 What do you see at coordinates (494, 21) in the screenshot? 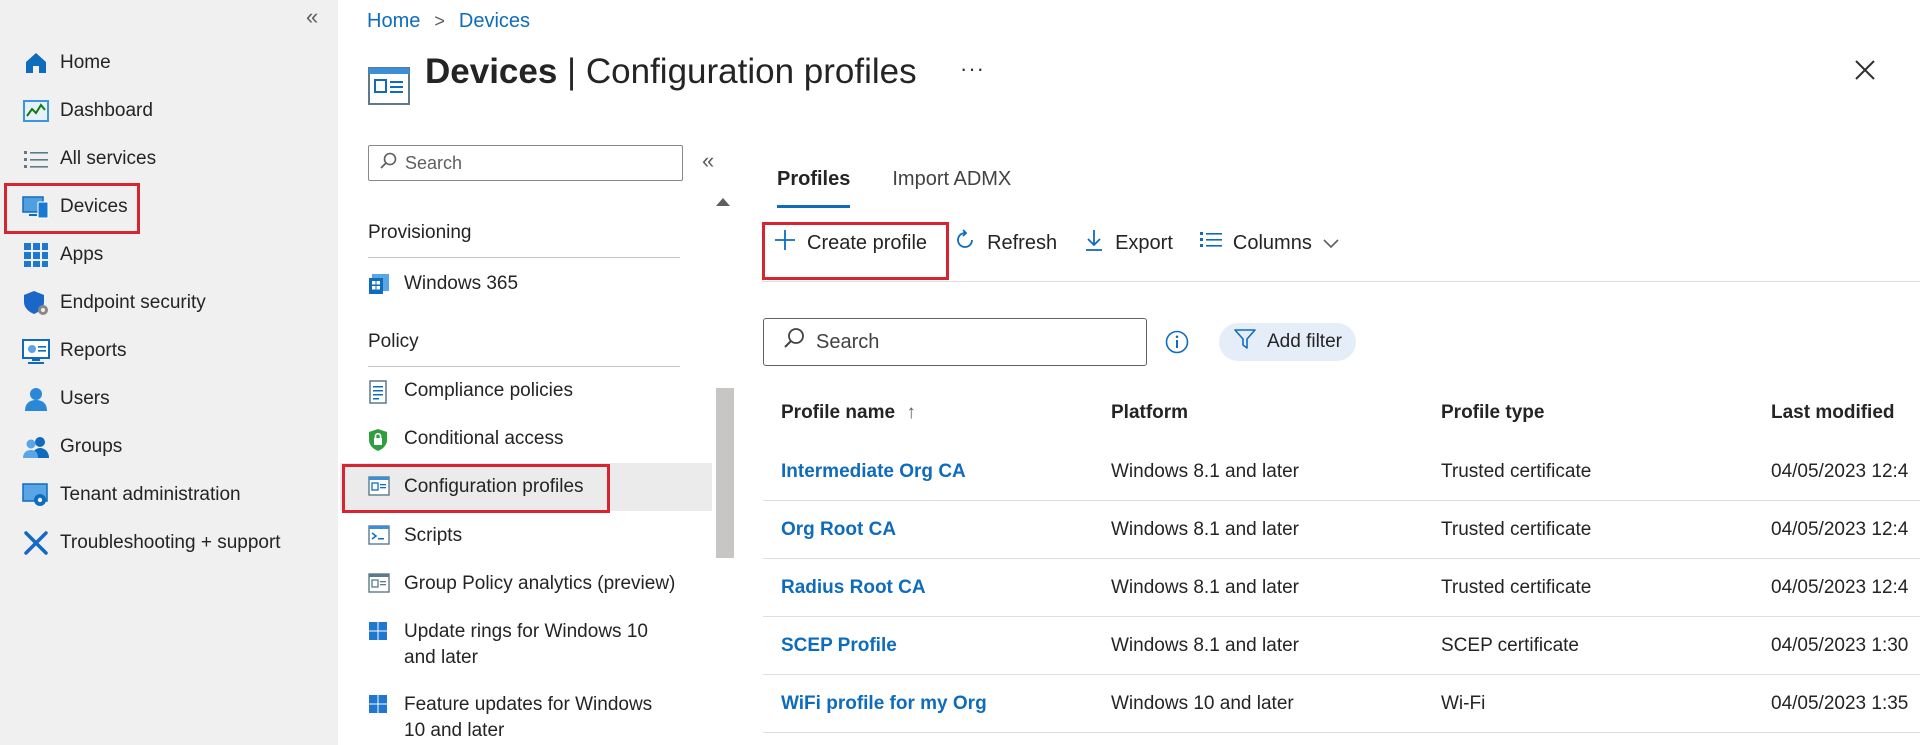
I see `breadcrumb-devices-link: Devices` at bounding box center [494, 21].